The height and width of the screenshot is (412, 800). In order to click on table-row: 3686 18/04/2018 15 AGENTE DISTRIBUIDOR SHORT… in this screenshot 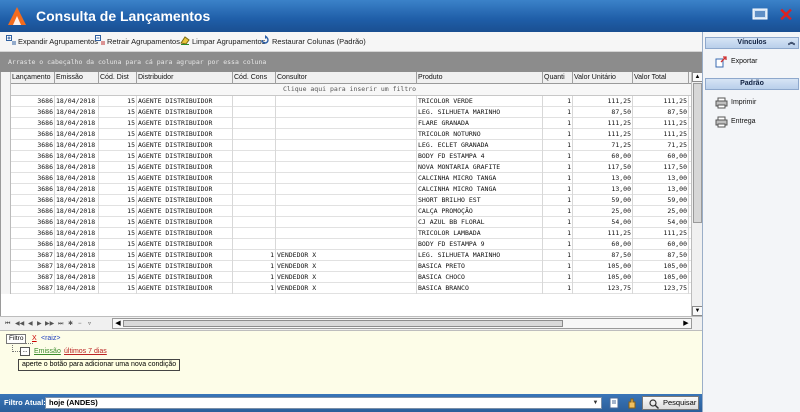, I will do `click(346, 200)`.